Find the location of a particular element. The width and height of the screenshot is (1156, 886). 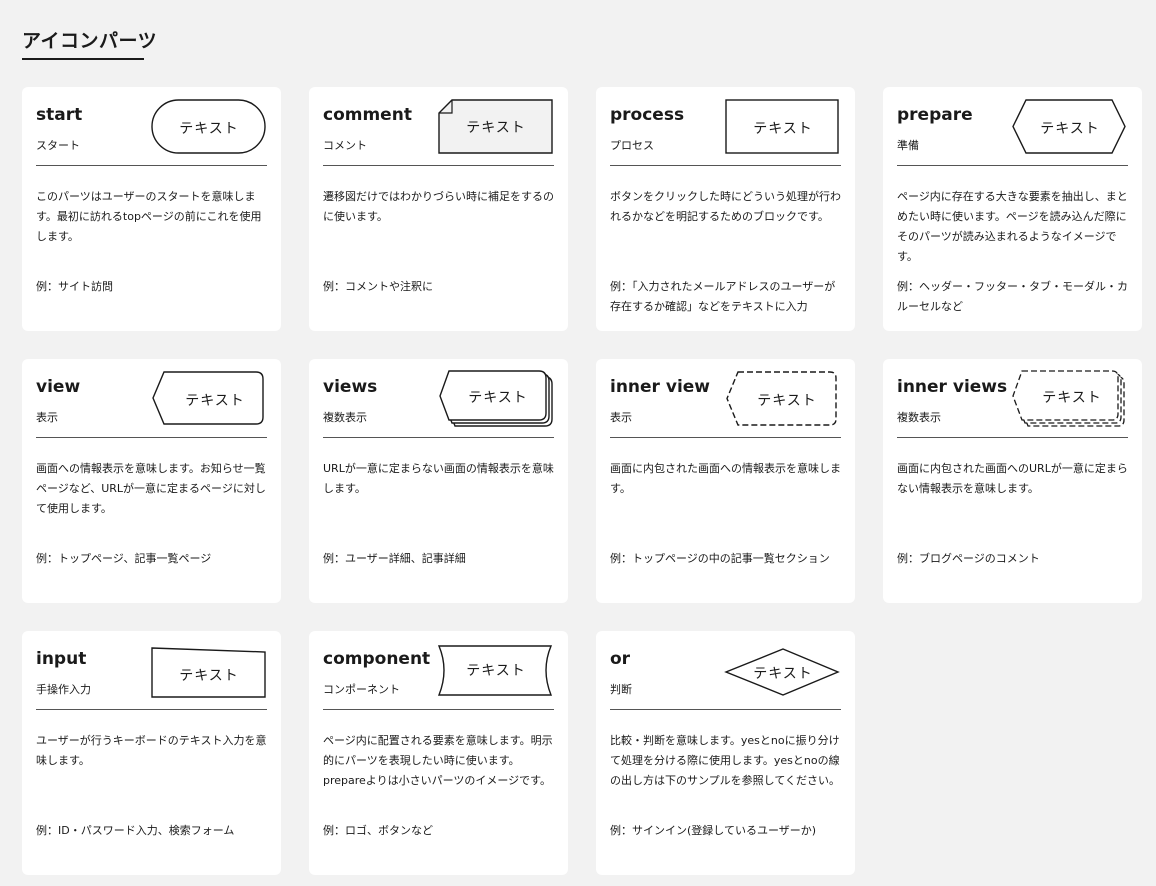

card-example: 例：サインイン(登録しているユーザーか) is located at coordinates (713, 830).